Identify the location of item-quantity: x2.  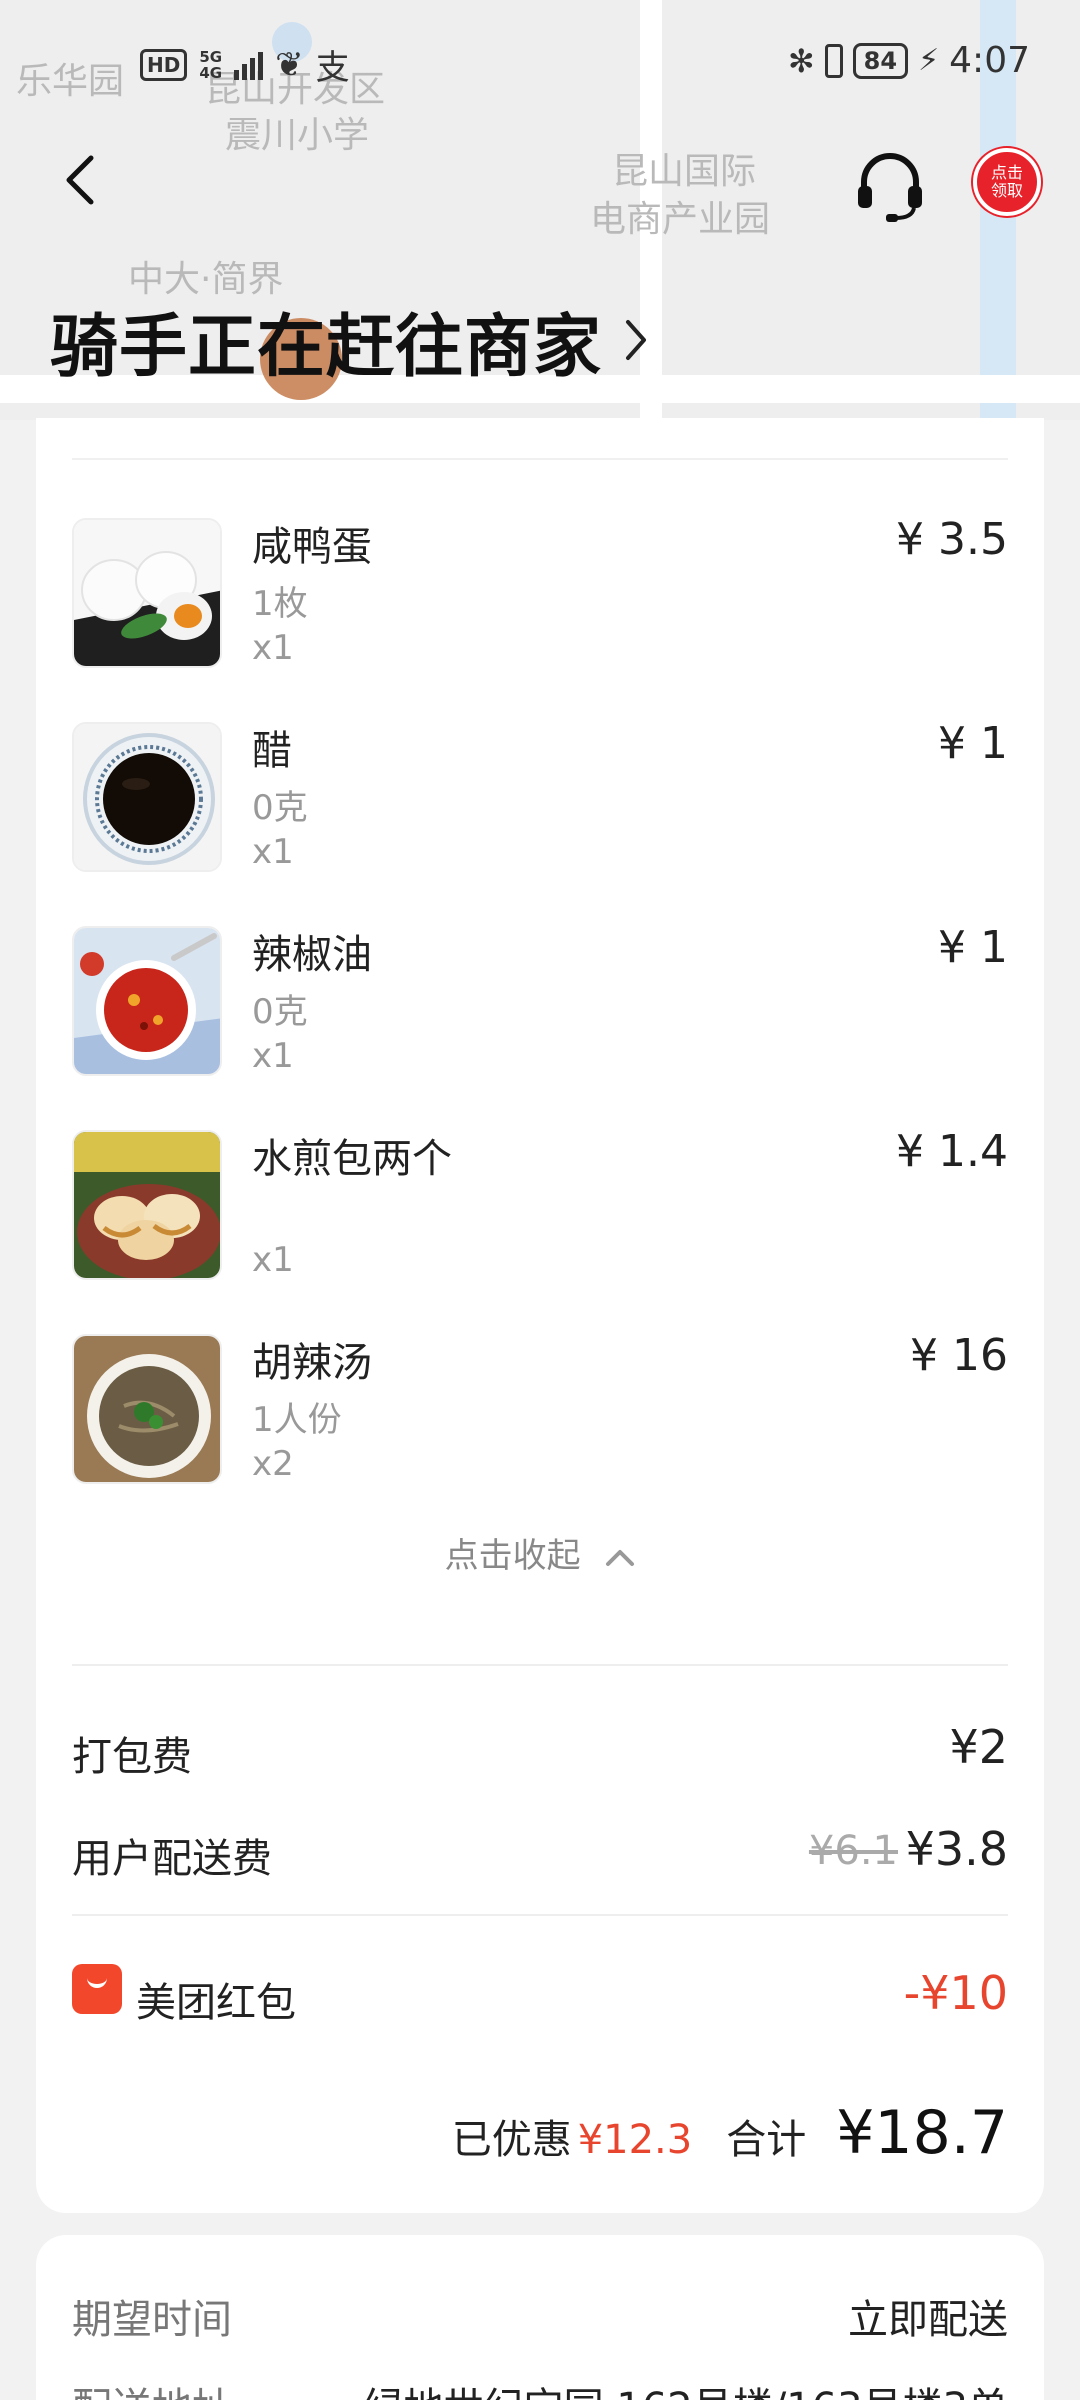
(273, 1464).